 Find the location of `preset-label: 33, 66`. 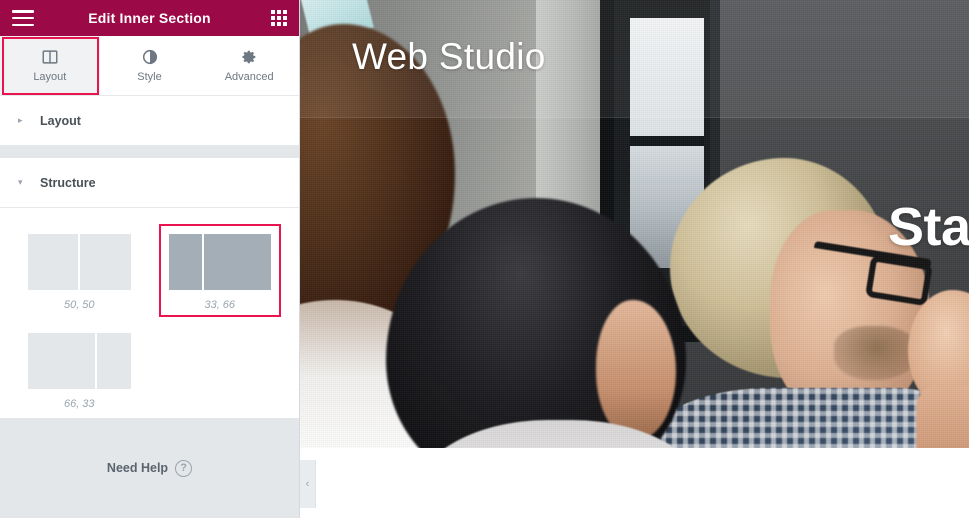

preset-label: 33, 66 is located at coordinates (220, 305).